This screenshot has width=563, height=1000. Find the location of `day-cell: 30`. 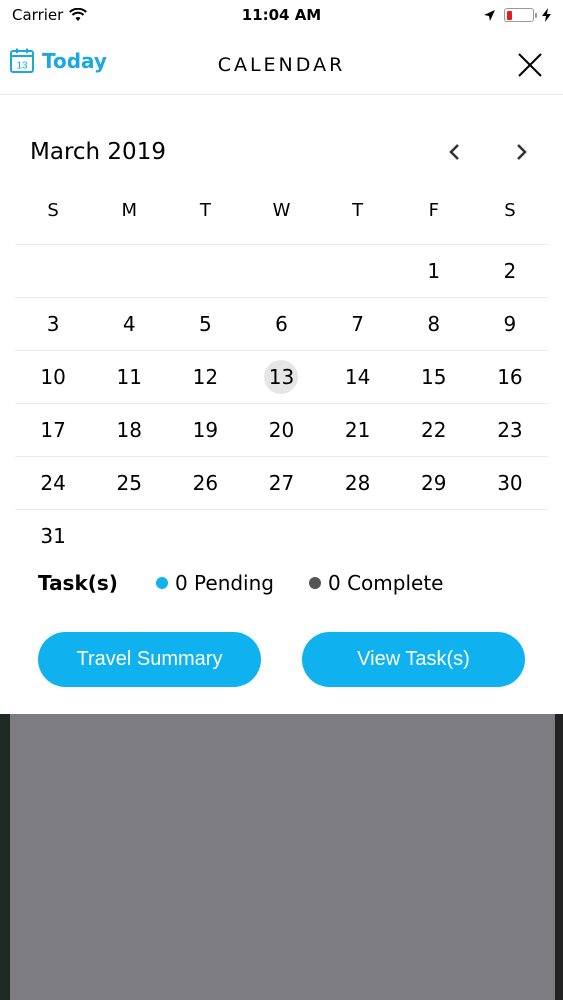

day-cell: 30 is located at coordinates (510, 483).